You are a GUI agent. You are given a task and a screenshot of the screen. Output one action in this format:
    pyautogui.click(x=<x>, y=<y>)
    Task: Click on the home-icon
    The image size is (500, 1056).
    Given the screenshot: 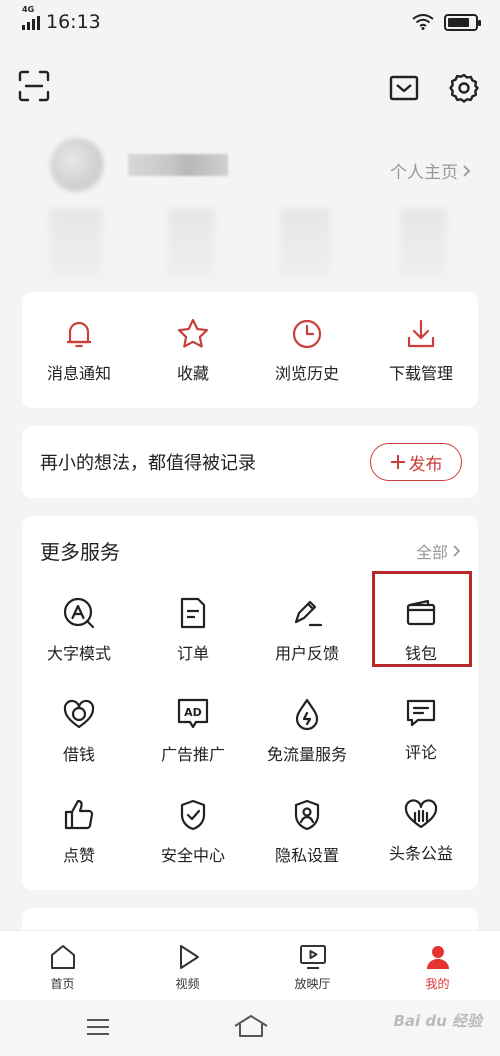 What is the action you would take?
    pyautogui.click(x=62, y=957)
    